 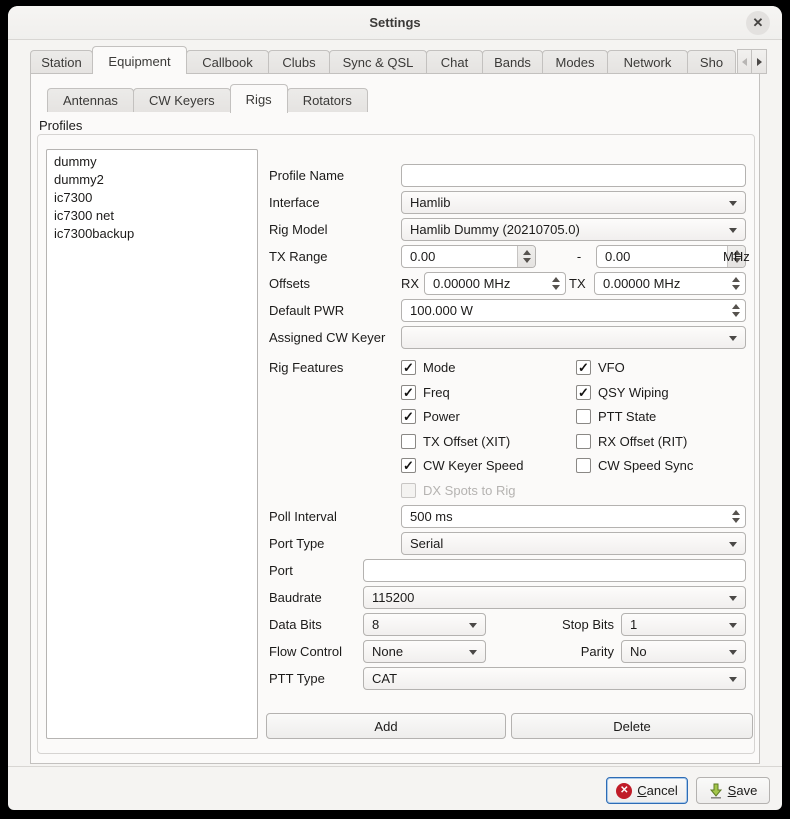 I want to click on rx-offset-spinbox: 0.00000 MHz, so click(x=495, y=283).